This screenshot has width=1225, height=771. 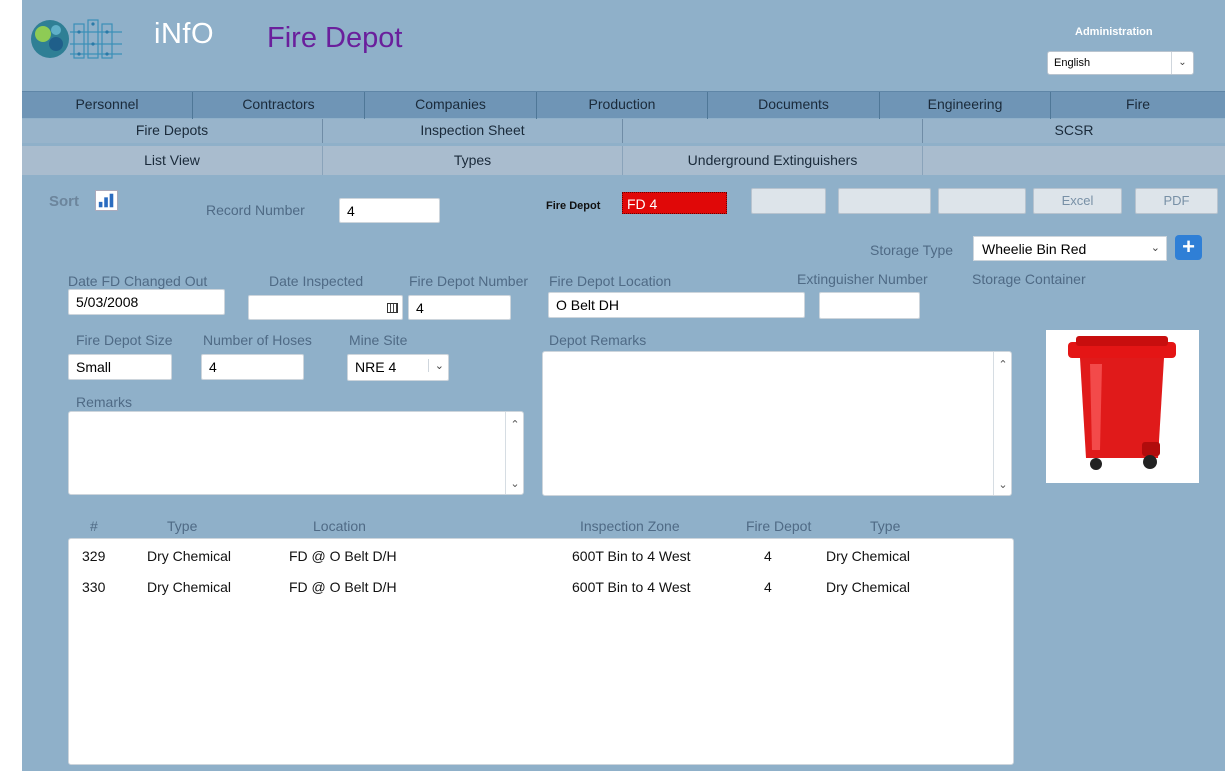 What do you see at coordinates (469, 281) in the screenshot?
I see `fd-number-label: Fire Depot Number` at bounding box center [469, 281].